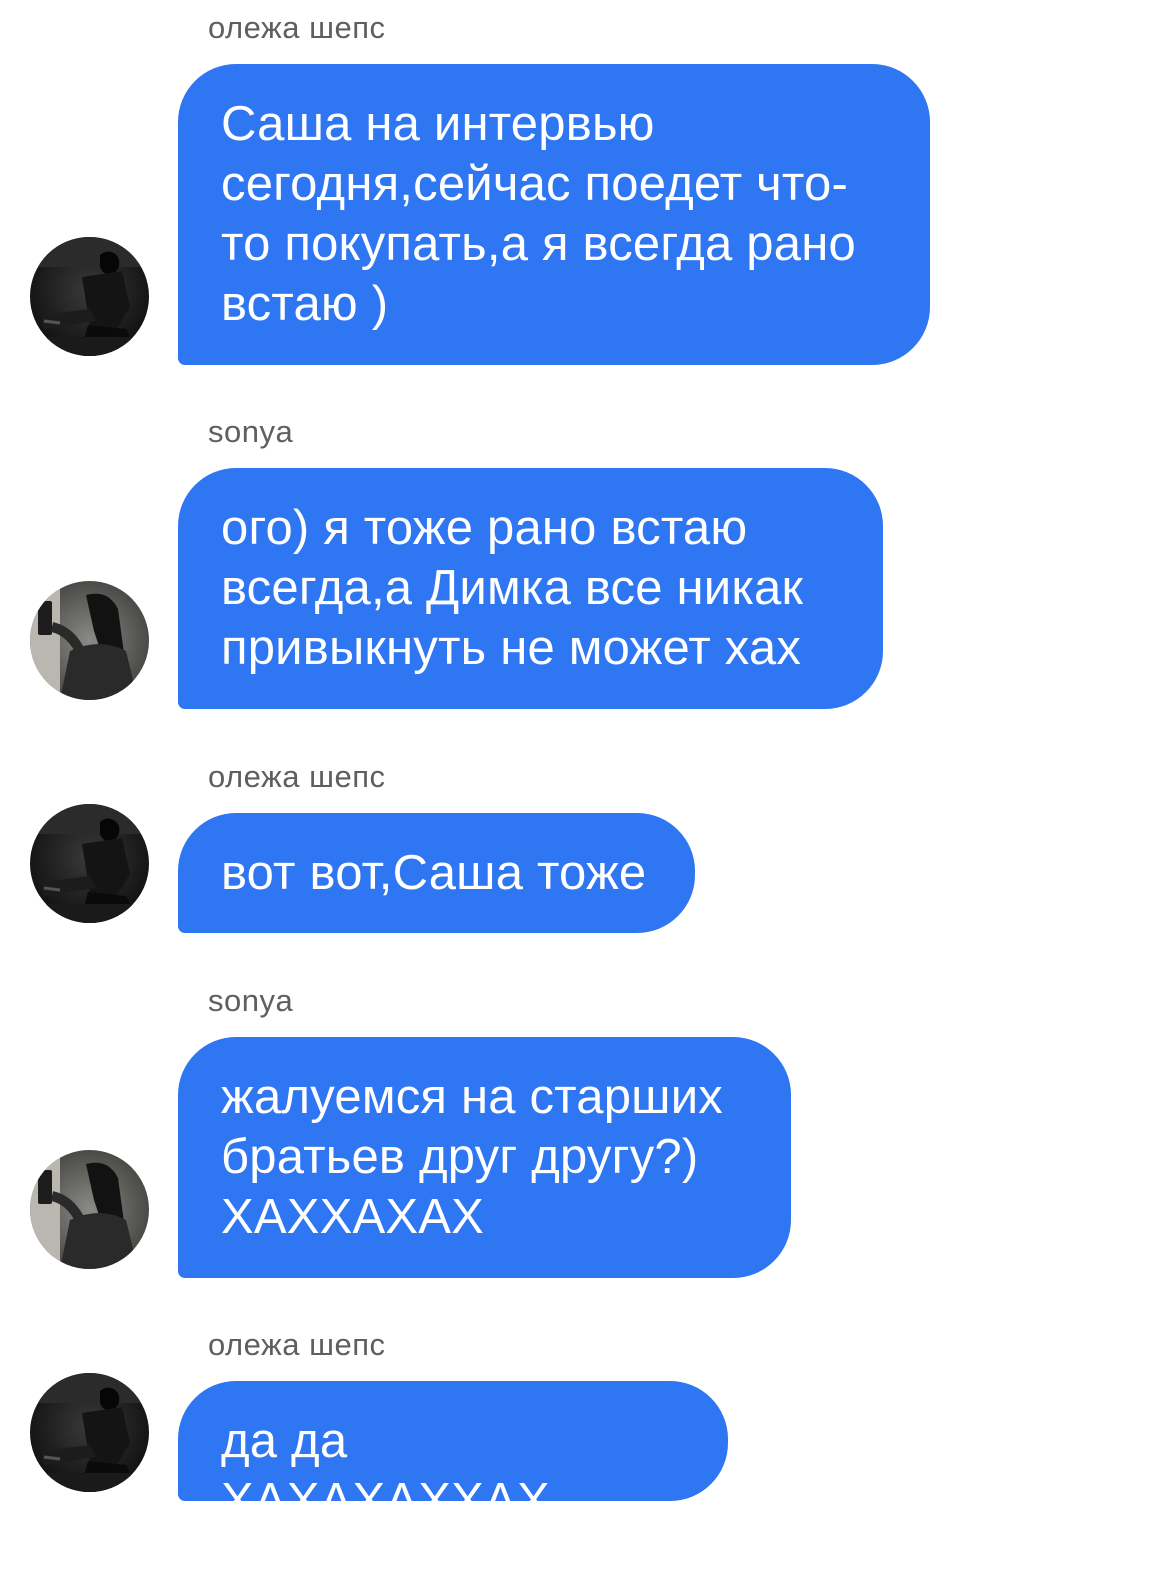 This screenshot has height=1584, width=1170. I want to click on message-bubble: вот вот,Саша тоже, so click(436, 873).